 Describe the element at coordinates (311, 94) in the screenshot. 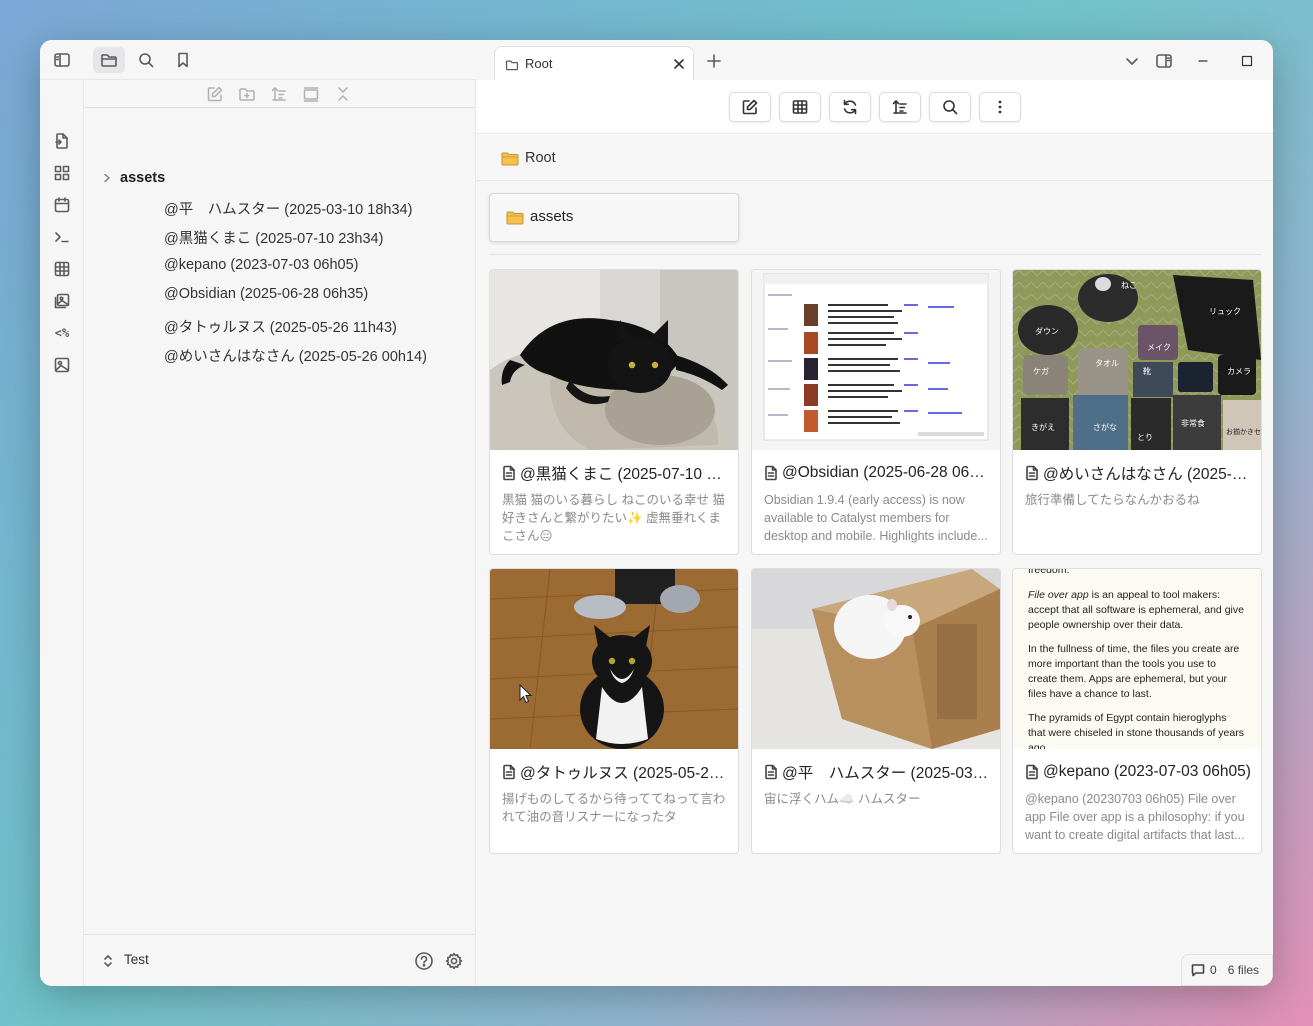

I see `auto-reveal-icon` at that location.